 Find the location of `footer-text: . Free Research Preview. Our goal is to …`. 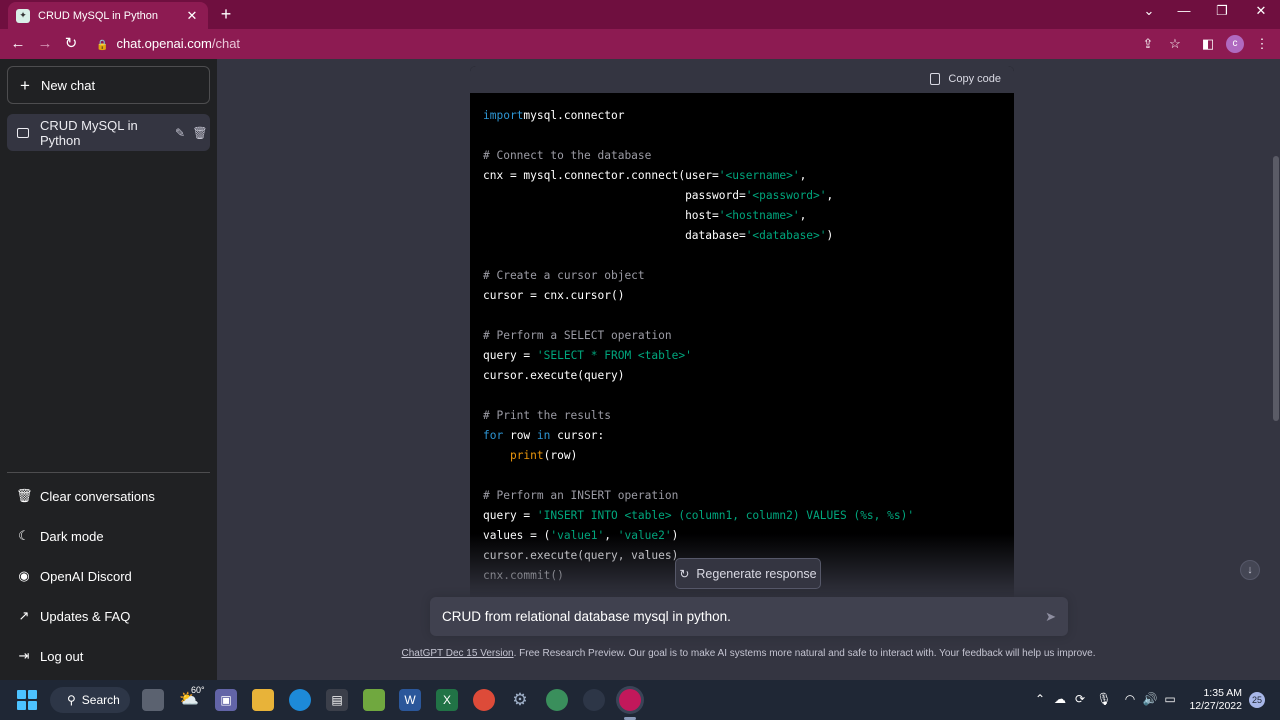

footer-text: . Free Research Preview. Our goal is to … is located at coordinates (804, 653).